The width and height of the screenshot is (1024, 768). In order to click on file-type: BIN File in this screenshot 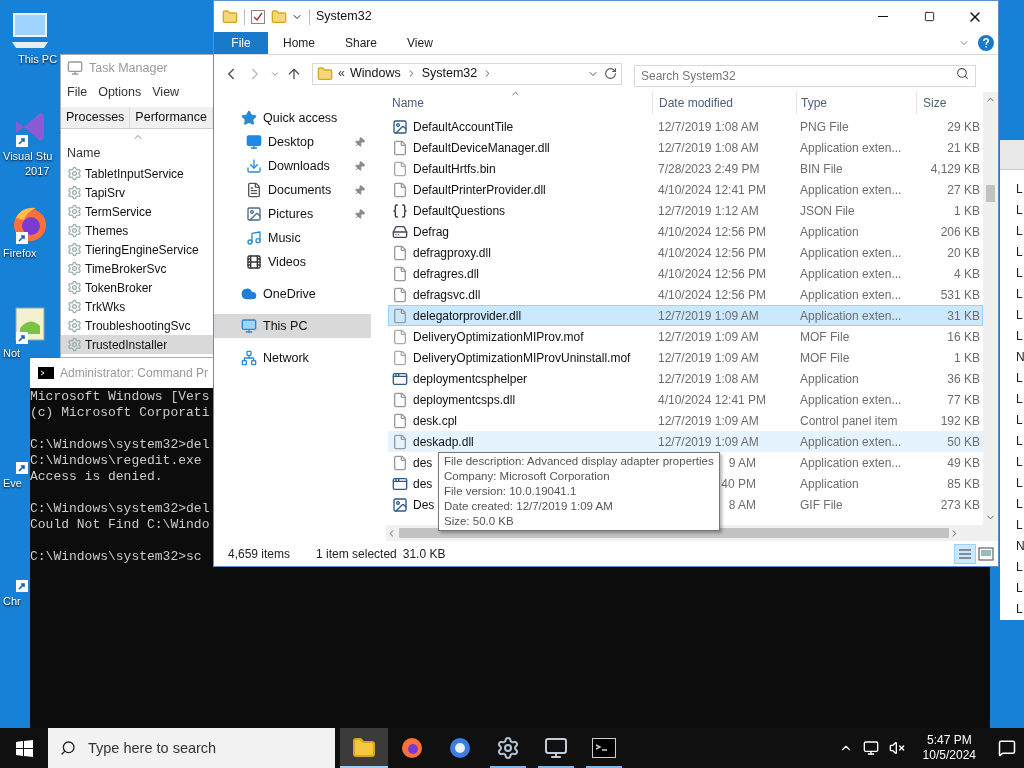, I will do `click(821, 169)`.